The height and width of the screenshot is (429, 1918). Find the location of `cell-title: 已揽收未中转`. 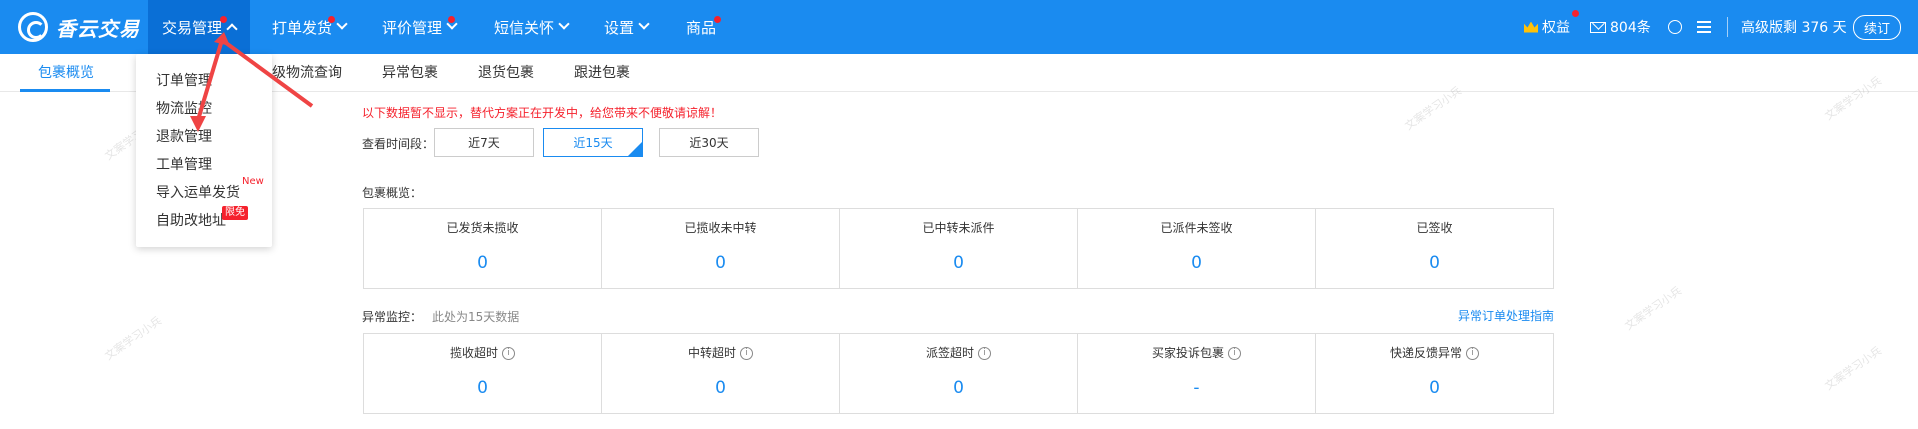

cell-title: 已揽收未中转 is located at coordinates (720, 228).